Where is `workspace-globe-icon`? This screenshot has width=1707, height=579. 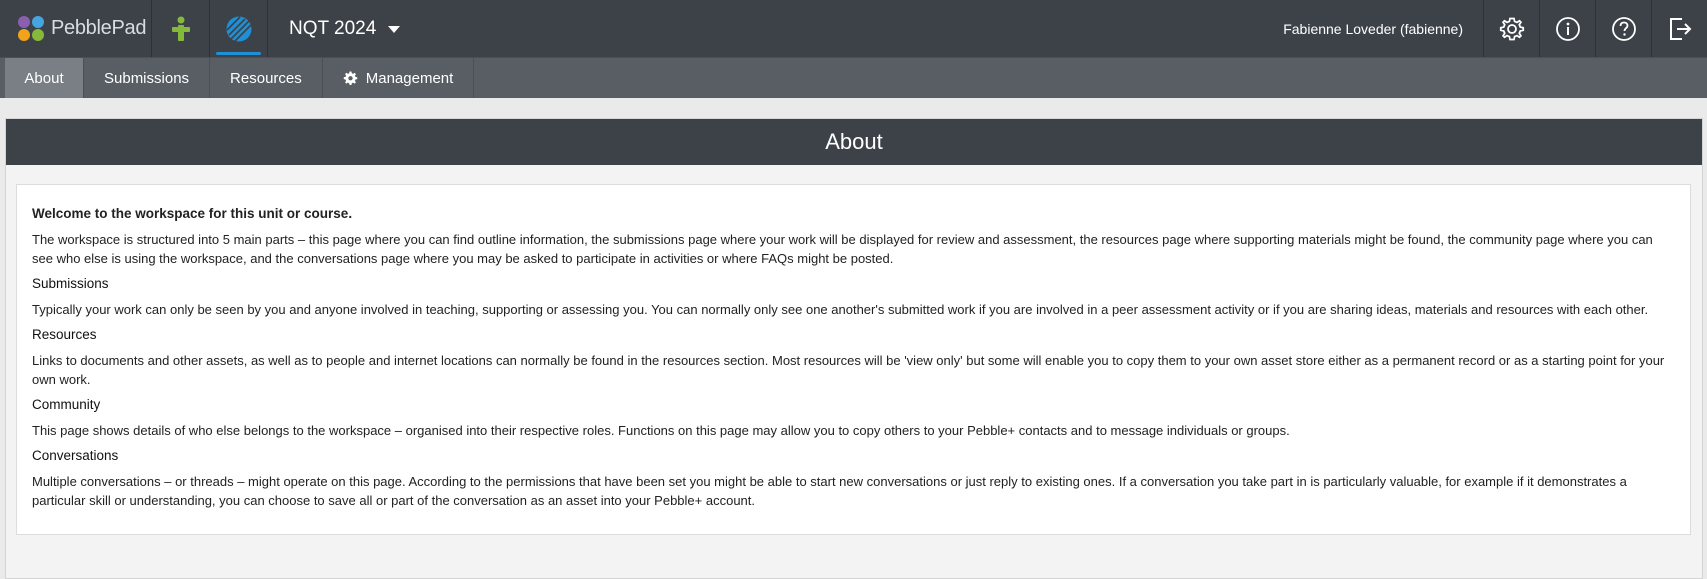 workspace-globe-icon is located at coordinates (238, 28).